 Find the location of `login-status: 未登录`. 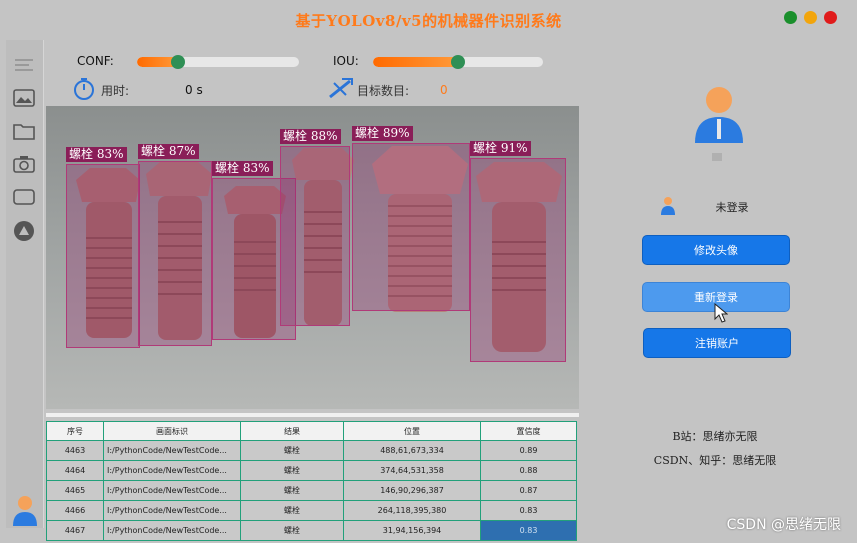

login-status: 未登录 is located at coordinates (732, 207).